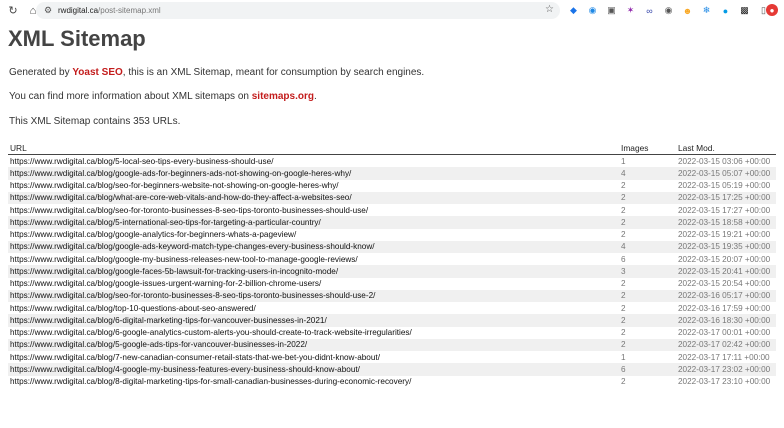 The width and height of the screenshot is (784, 428). I want to click on extension-icon: ✶, so click(630, 10).